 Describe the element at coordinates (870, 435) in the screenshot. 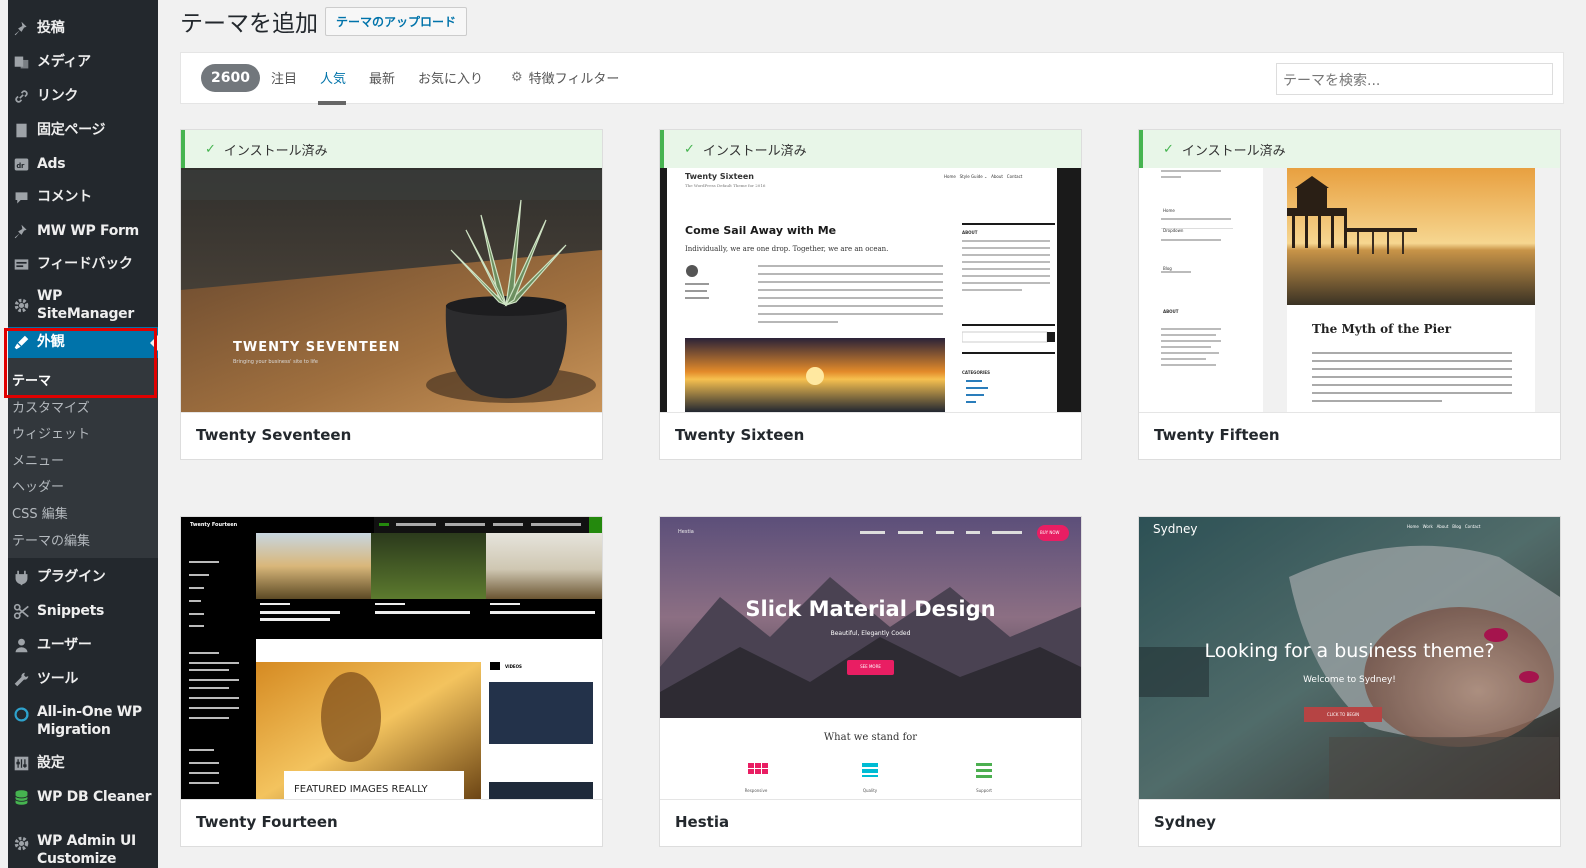

I see `theme-name: Twenty Sixteen` at that location.